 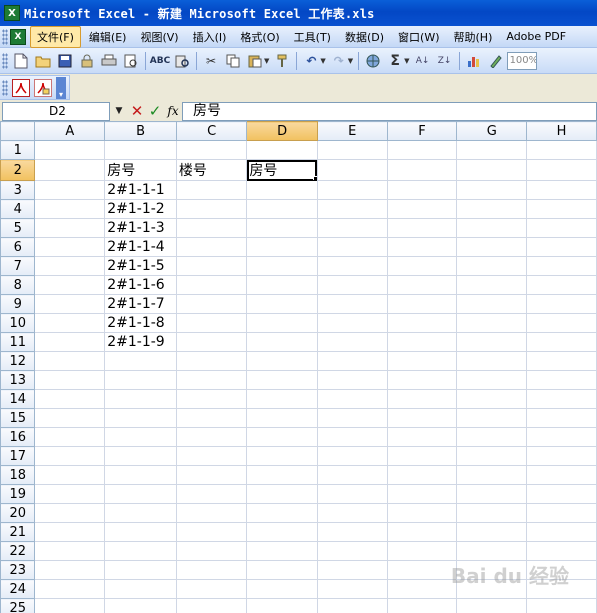 I want to click on cell-f6, so click(x=422, y=247).